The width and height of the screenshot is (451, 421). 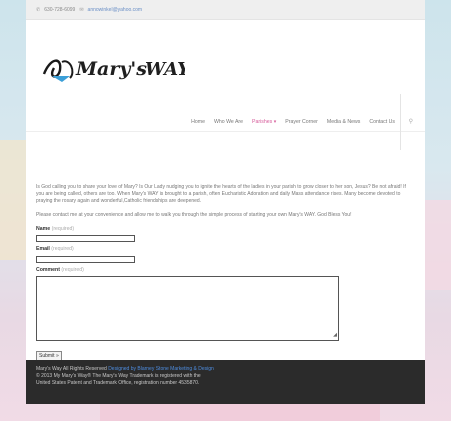 I want to click on comment-label: Comment (required), so click(x=60, y=269).